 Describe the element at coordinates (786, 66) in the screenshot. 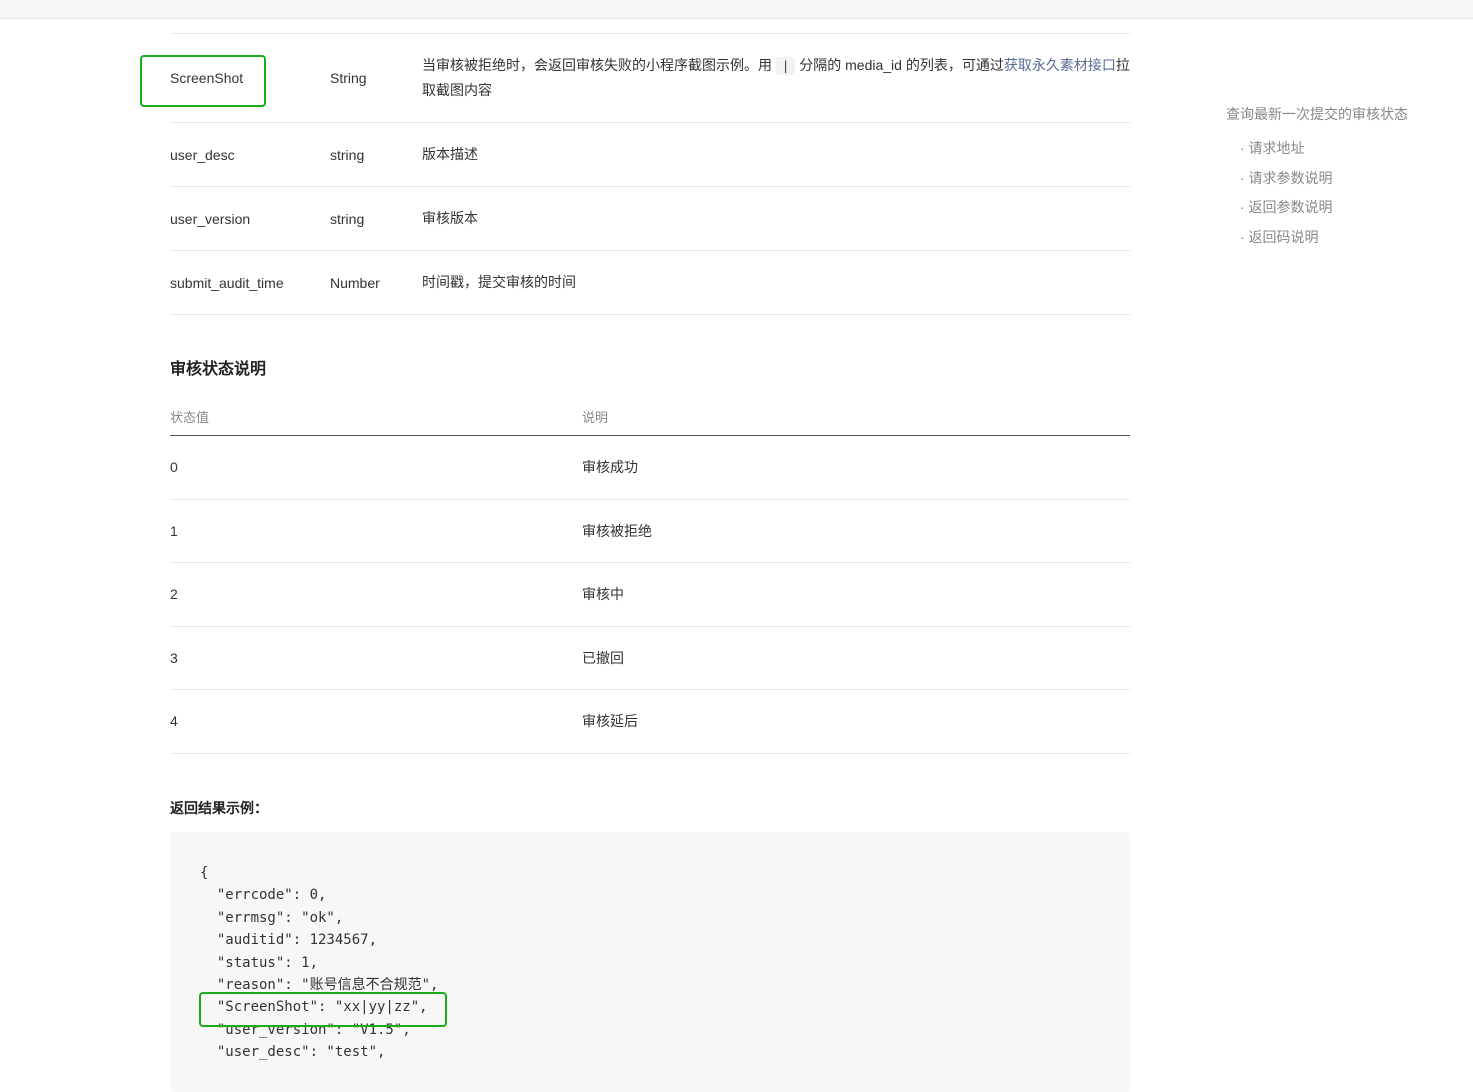

I see `inline-code: |` at that location.